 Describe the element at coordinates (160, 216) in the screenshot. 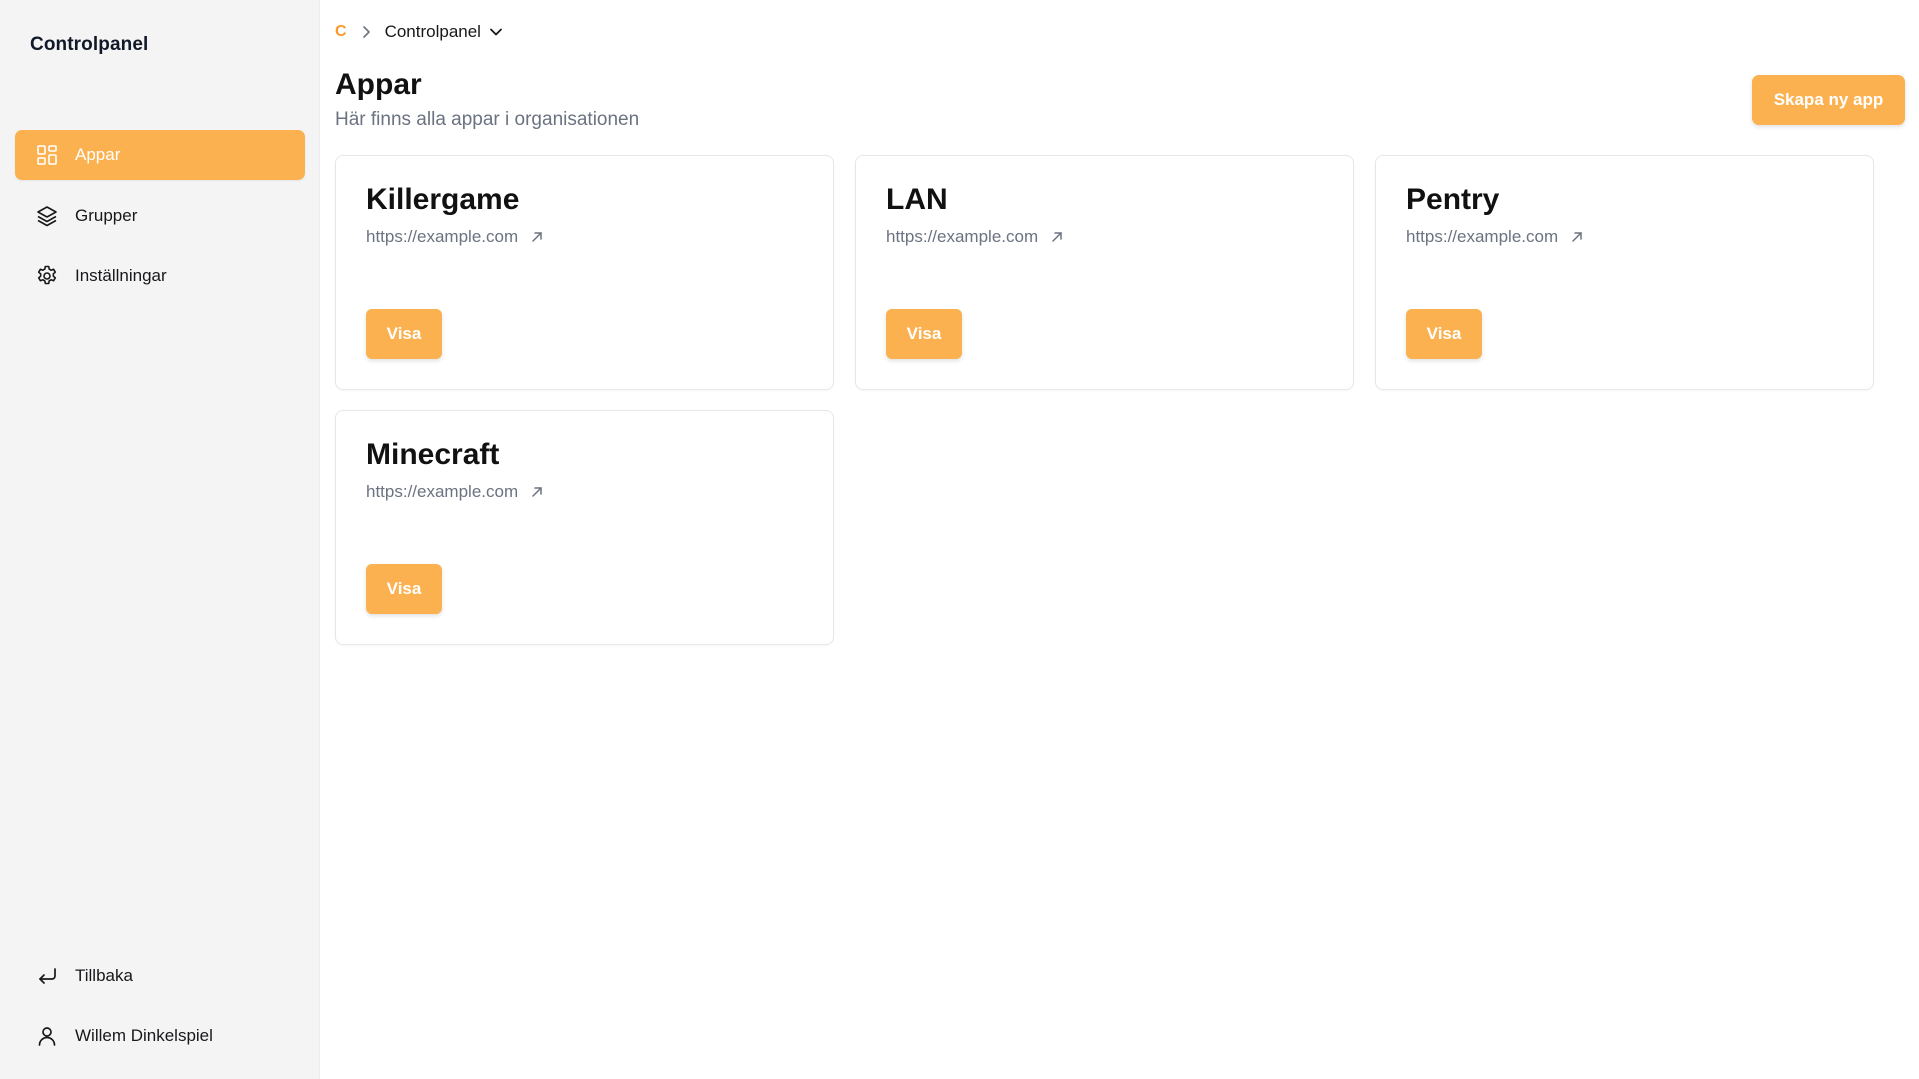

I see `sidebar-item-grupper: Grupper` at that location.